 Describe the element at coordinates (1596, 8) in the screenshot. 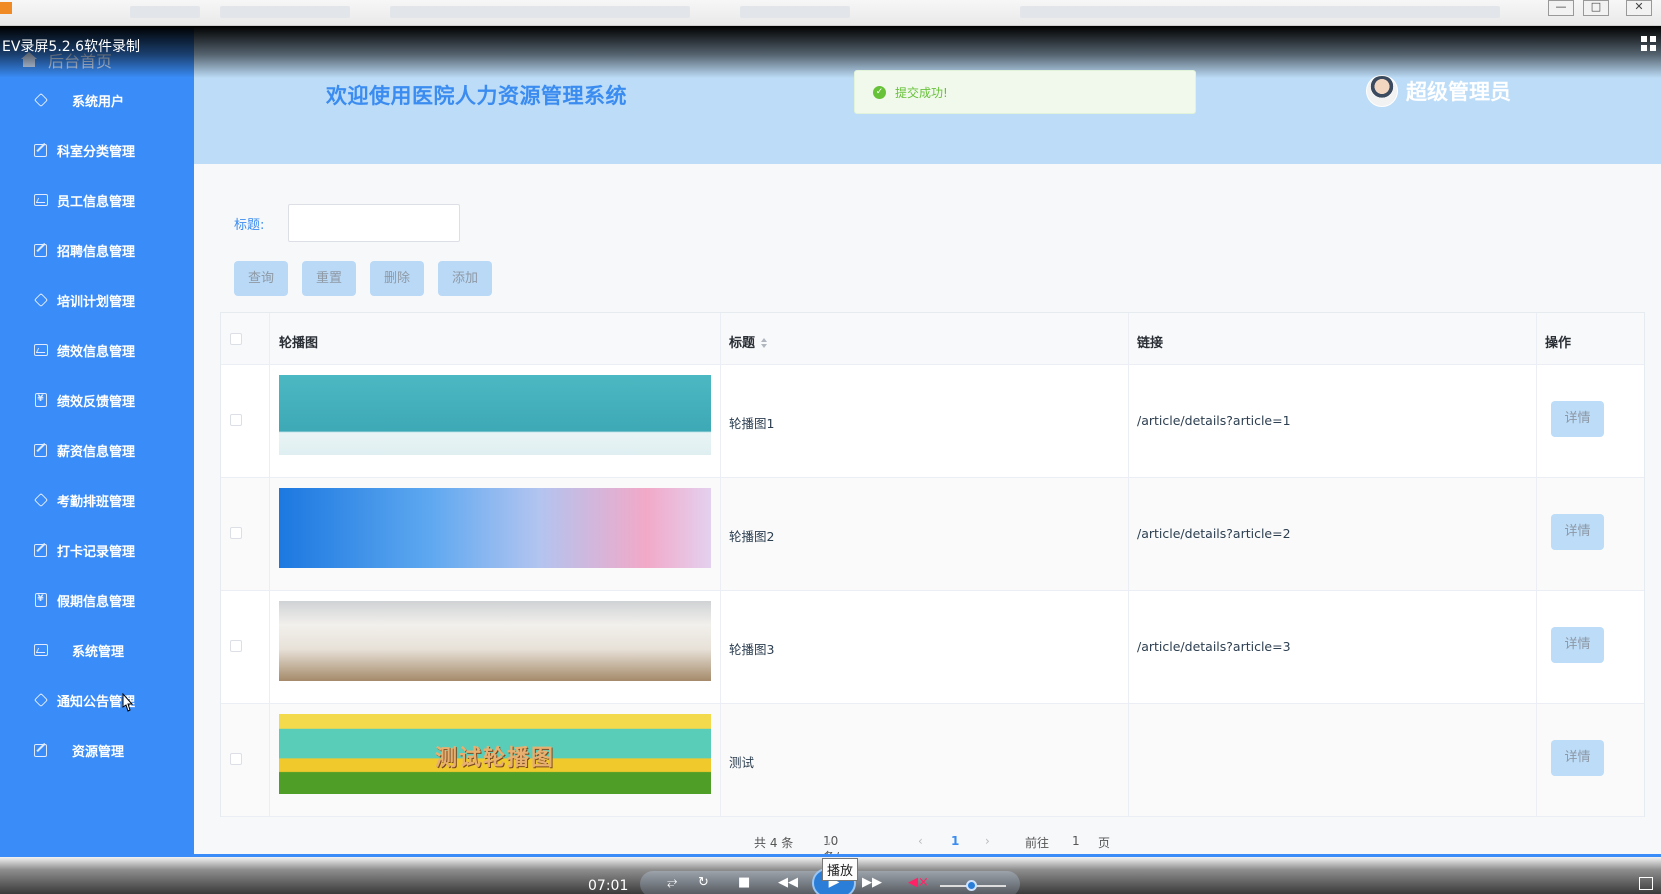

I see `maximize-button: □` at that location.